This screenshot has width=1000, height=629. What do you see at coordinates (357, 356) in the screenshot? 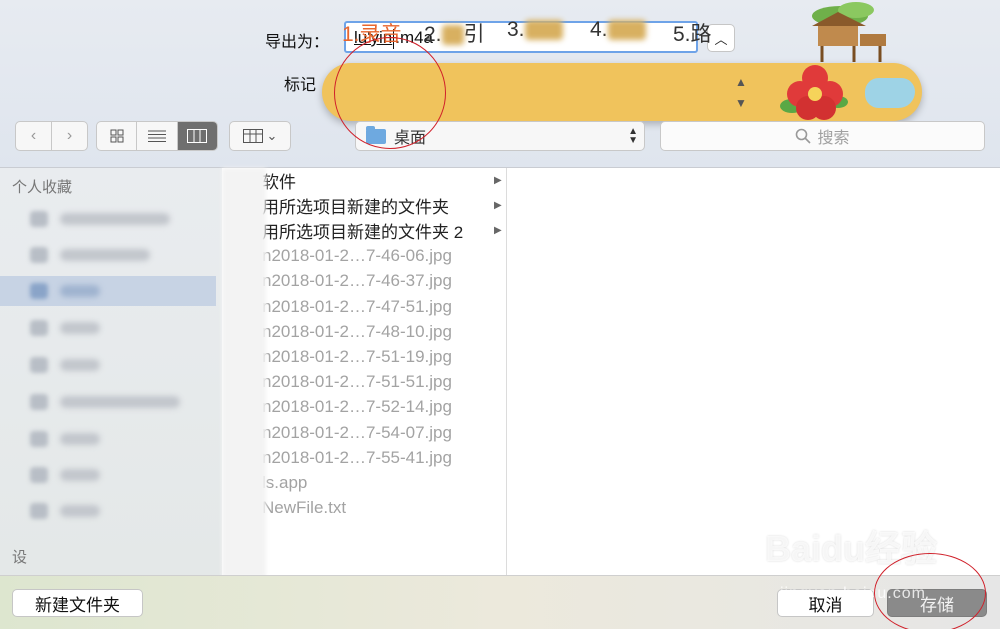
I see `file-name: n2018-01-2…7-51-19.jpg` at bounding box center [357, 356].